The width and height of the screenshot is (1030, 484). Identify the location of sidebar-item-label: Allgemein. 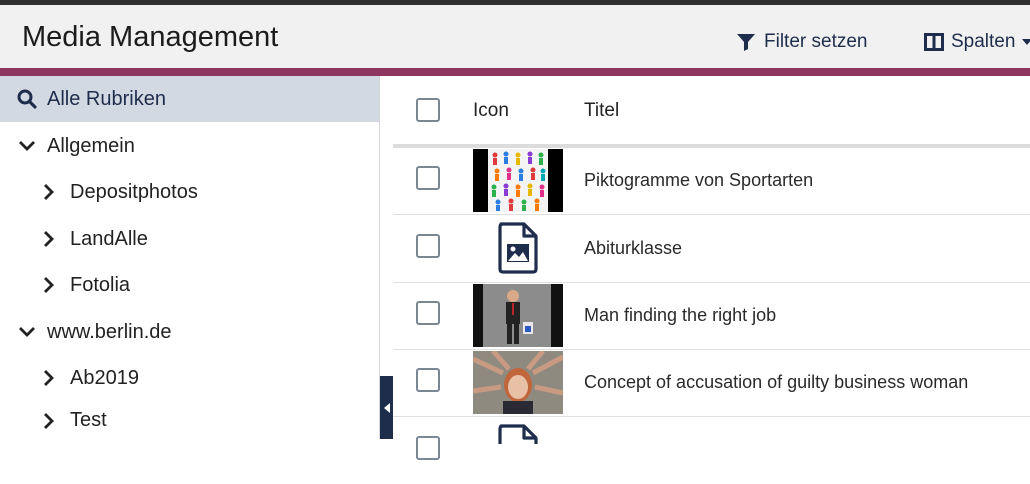
(91, 145).